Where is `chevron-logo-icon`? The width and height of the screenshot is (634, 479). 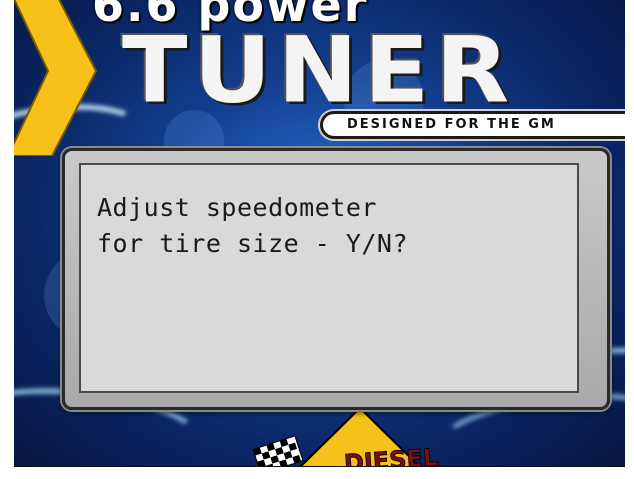
chevron-logo-icon is located at coordinates (56, 78).